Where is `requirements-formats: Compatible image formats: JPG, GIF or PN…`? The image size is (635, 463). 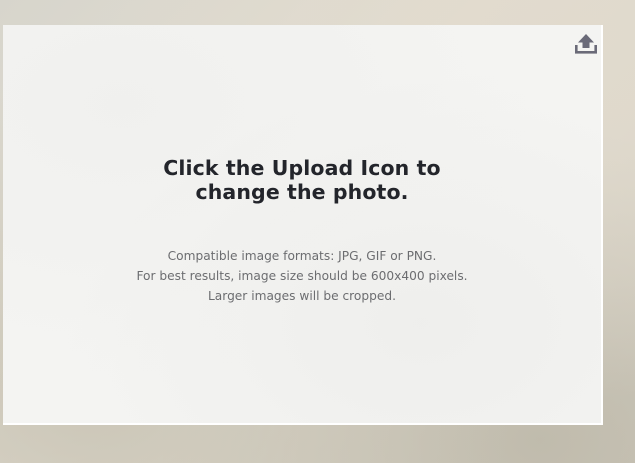 requirements-formats: Compatible image formats: JPG, GIF or PN… is located at coordinates (302, 256).